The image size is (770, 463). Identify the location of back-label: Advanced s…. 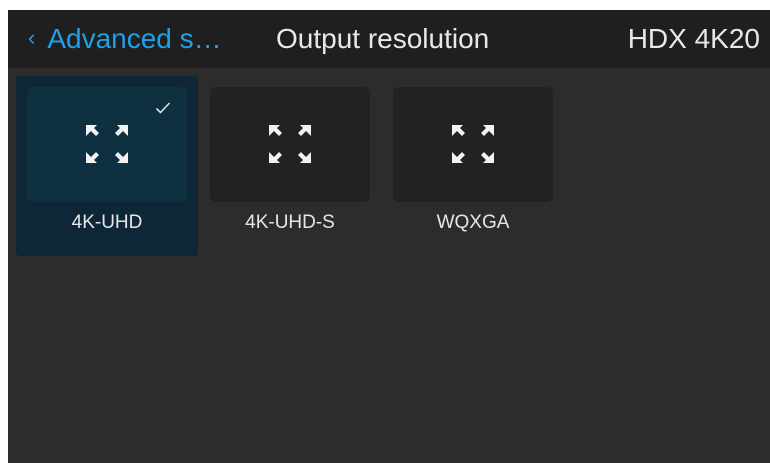
(134, 38).